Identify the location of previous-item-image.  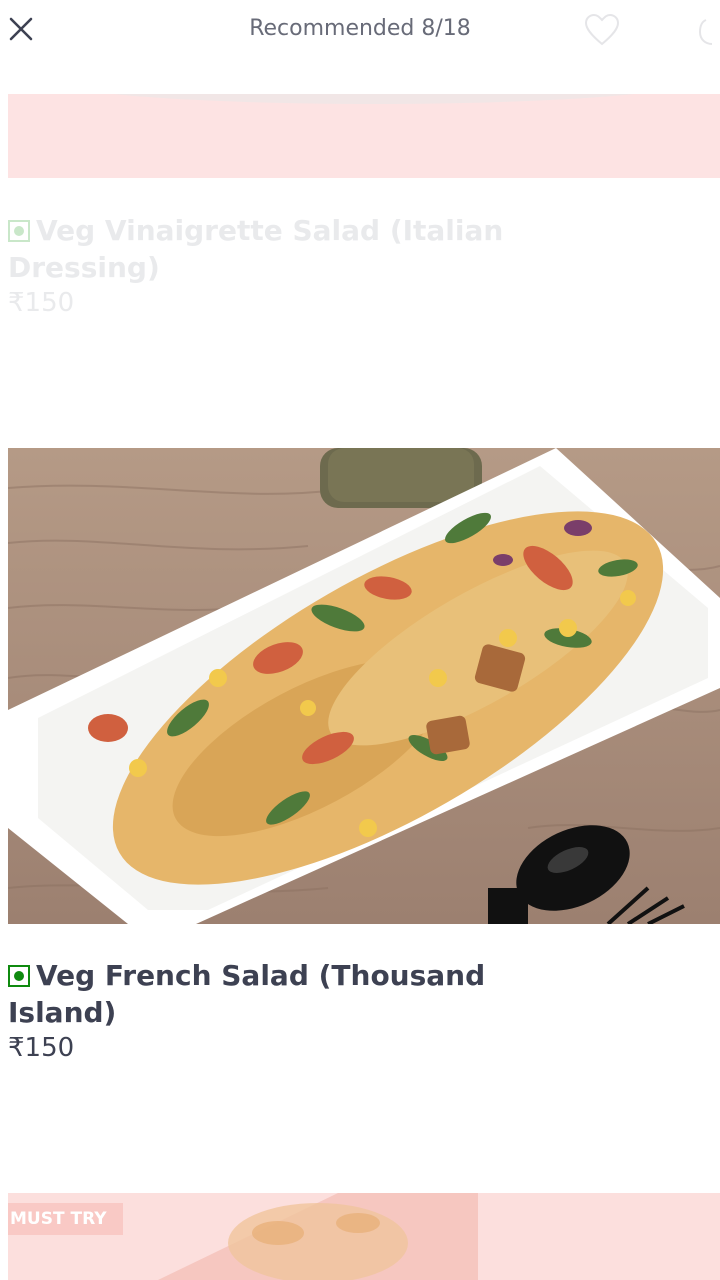
(364, 136).